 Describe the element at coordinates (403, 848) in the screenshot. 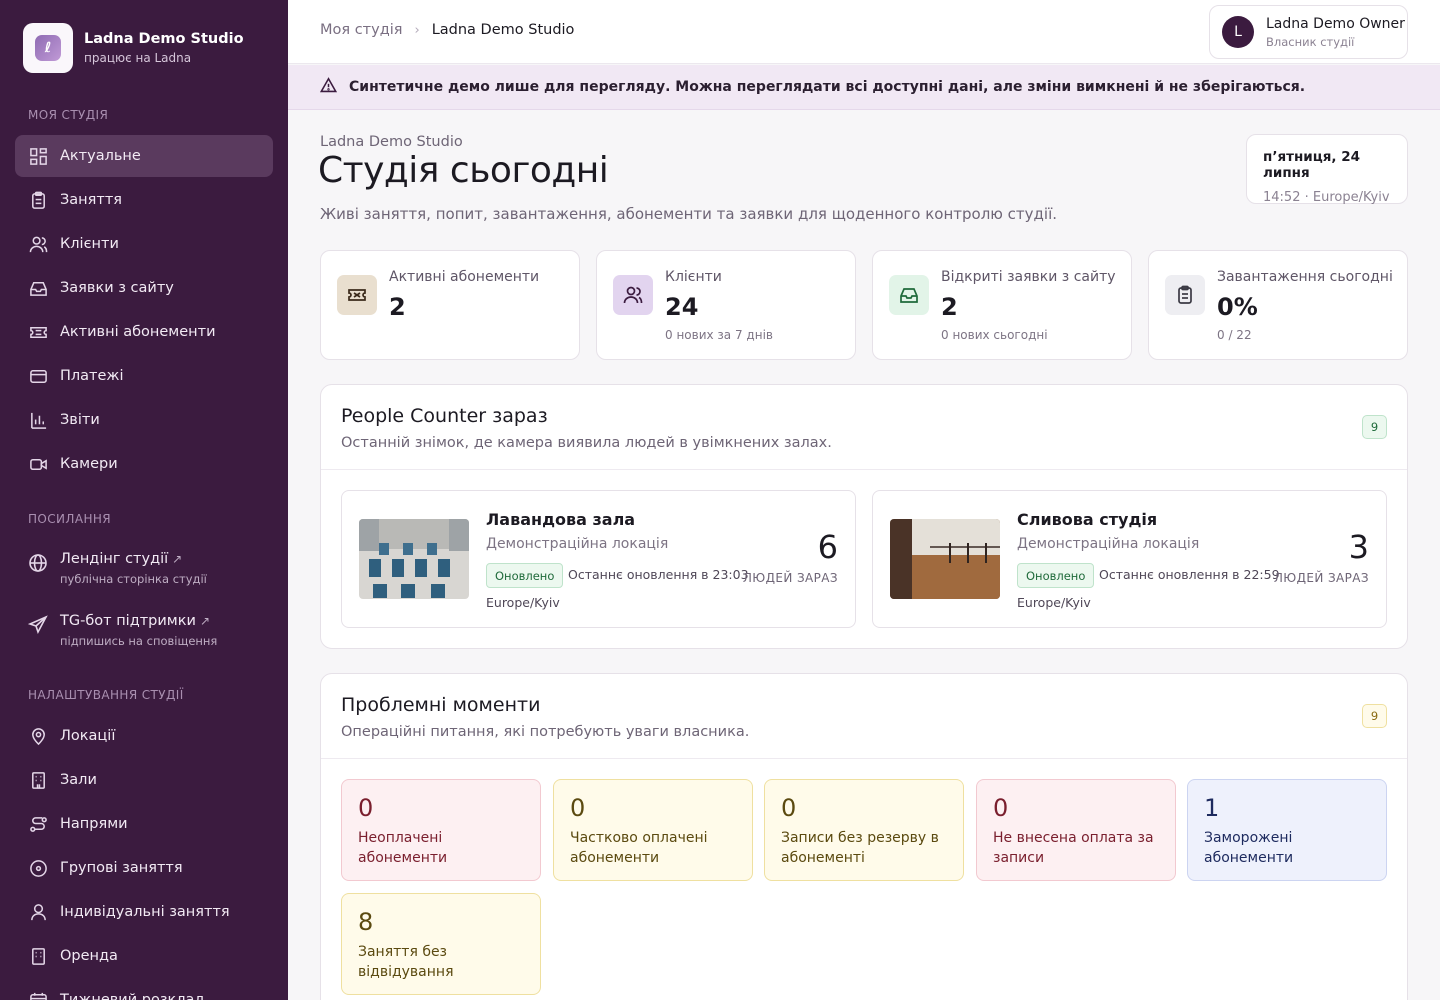

I see `issue-label: Неоплачені абонементи` at that location.